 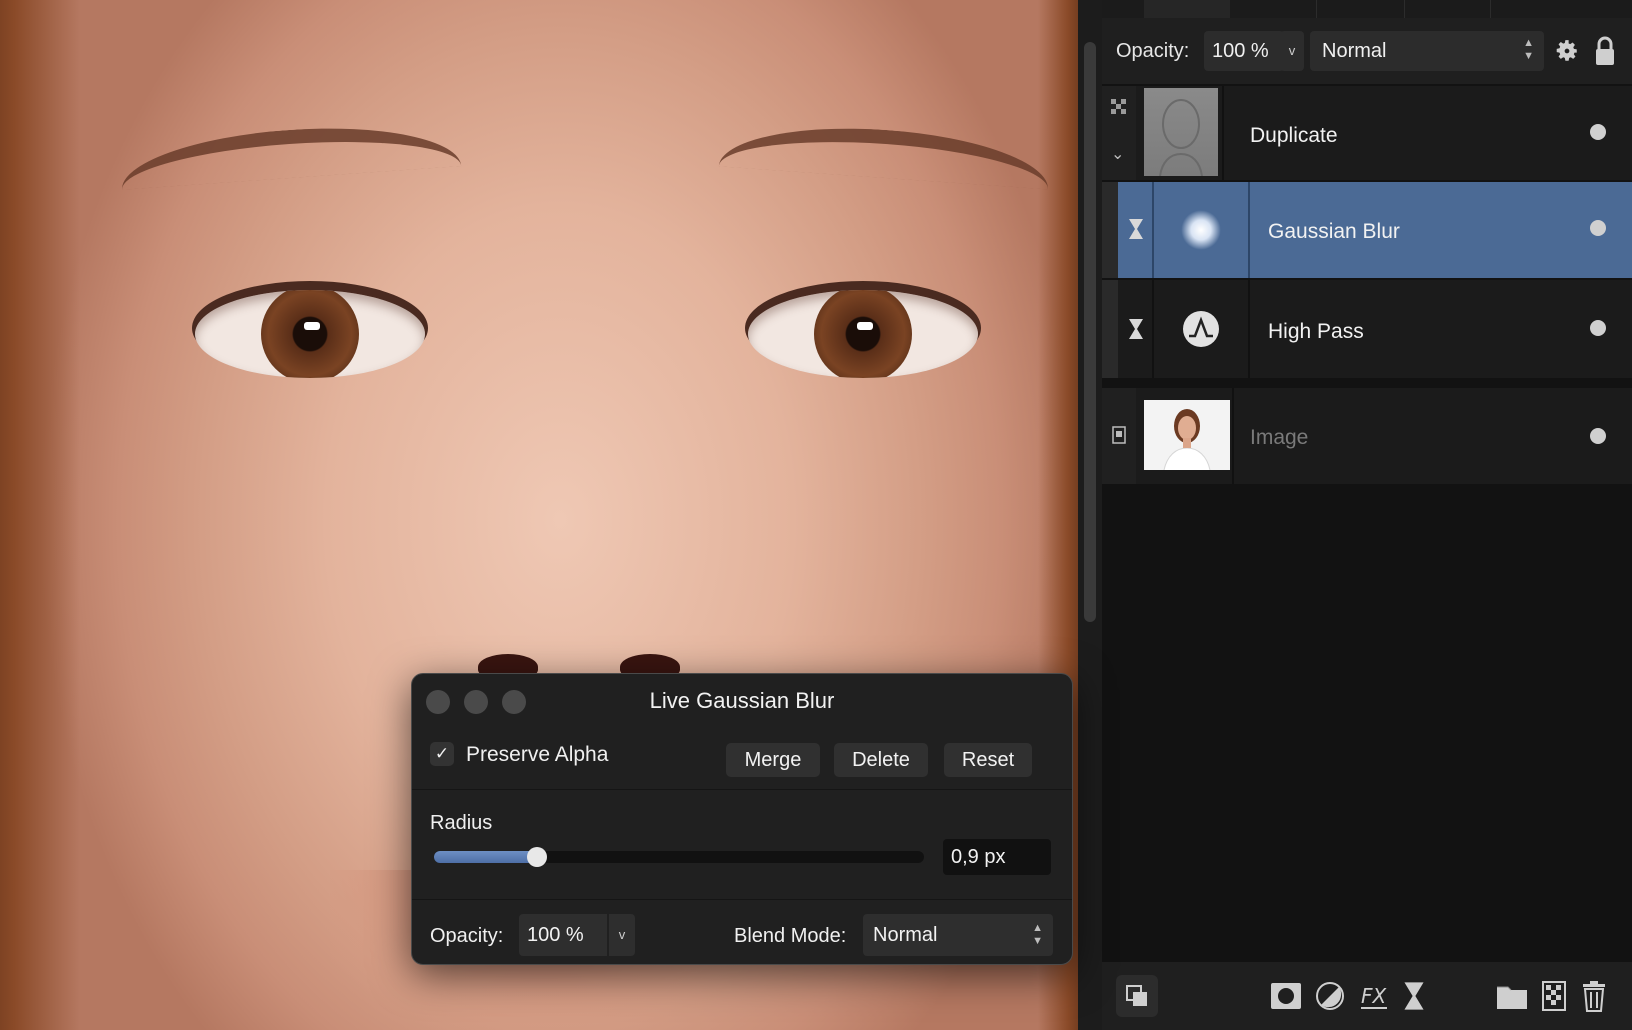 I want to click on blend-mode-value: Normal, so click(x=1354, y=51).